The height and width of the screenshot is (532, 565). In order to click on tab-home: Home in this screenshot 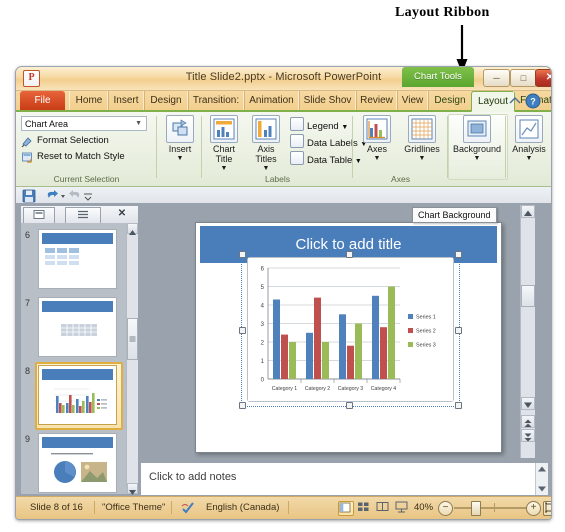, I will do `click(89, 100)`.